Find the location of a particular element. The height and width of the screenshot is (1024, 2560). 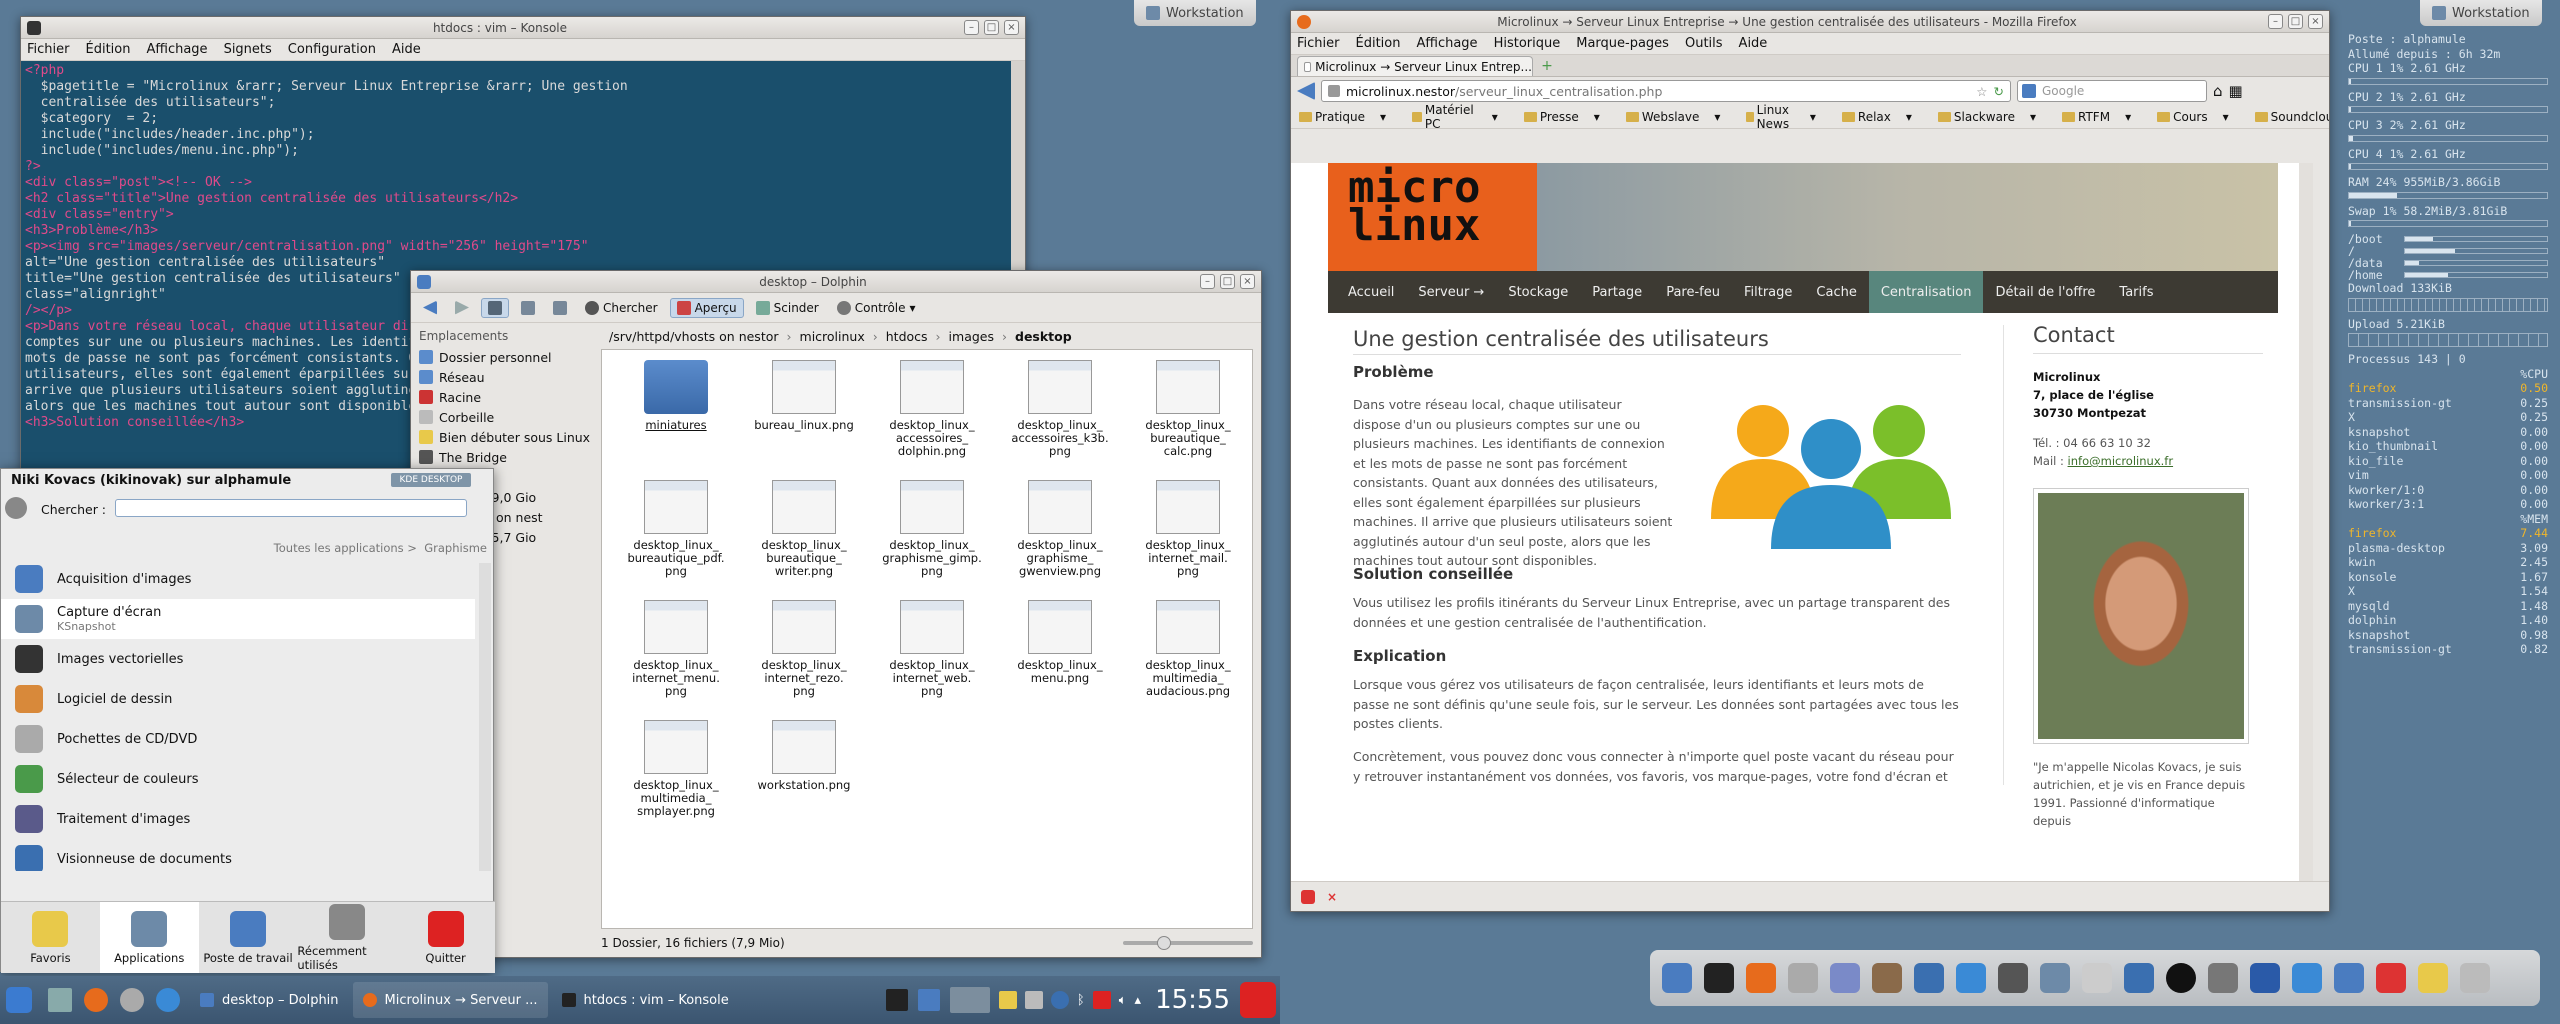

contact-mail-link: info@microlinux.fr is located at coordinates (2121, 461).